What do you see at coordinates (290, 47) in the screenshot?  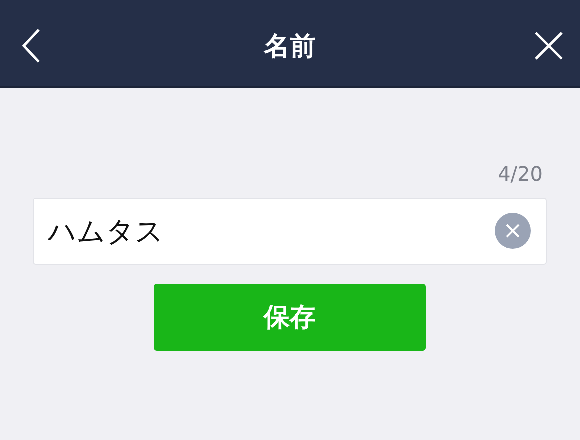 I see `header-title: 名前` at bounding box center [290, 47].